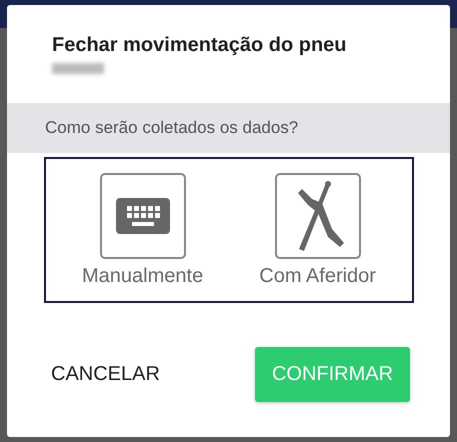 The image size is (457, 442). What do you see at coordinates (105, 374) in the screenshot?
I see `cancel-button: CANCELAR` at bounding box center [105, 374].